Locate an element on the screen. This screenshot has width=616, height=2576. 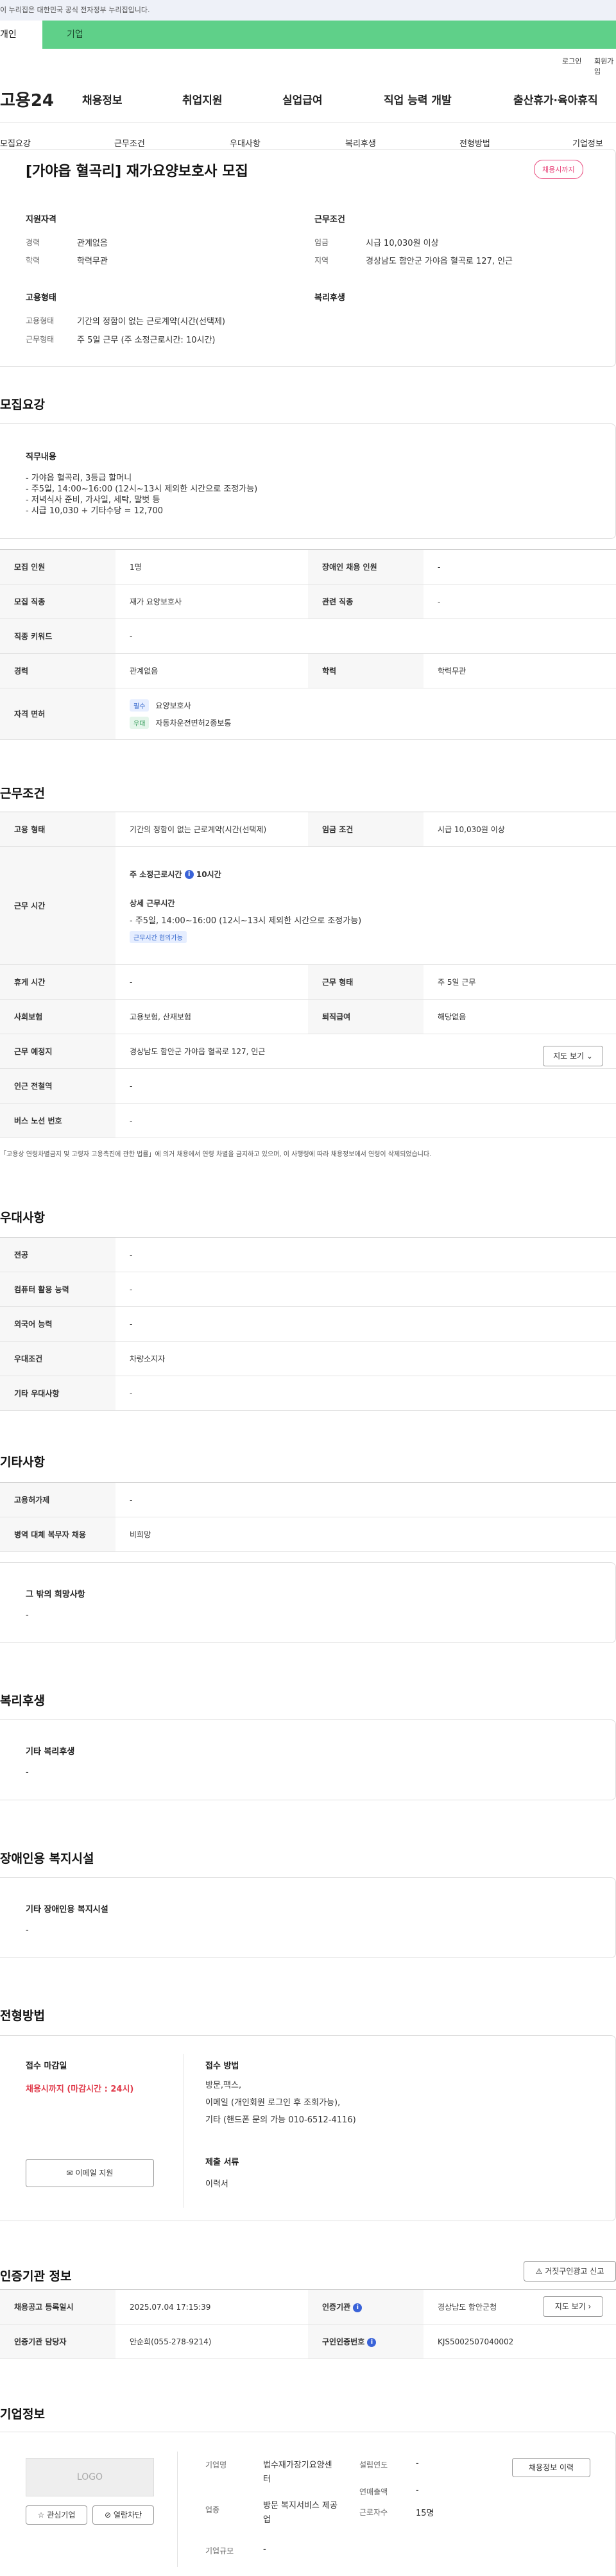
wk-insurance-value: 고용보험, 산재보험 is located at coordinates (212, 1016).